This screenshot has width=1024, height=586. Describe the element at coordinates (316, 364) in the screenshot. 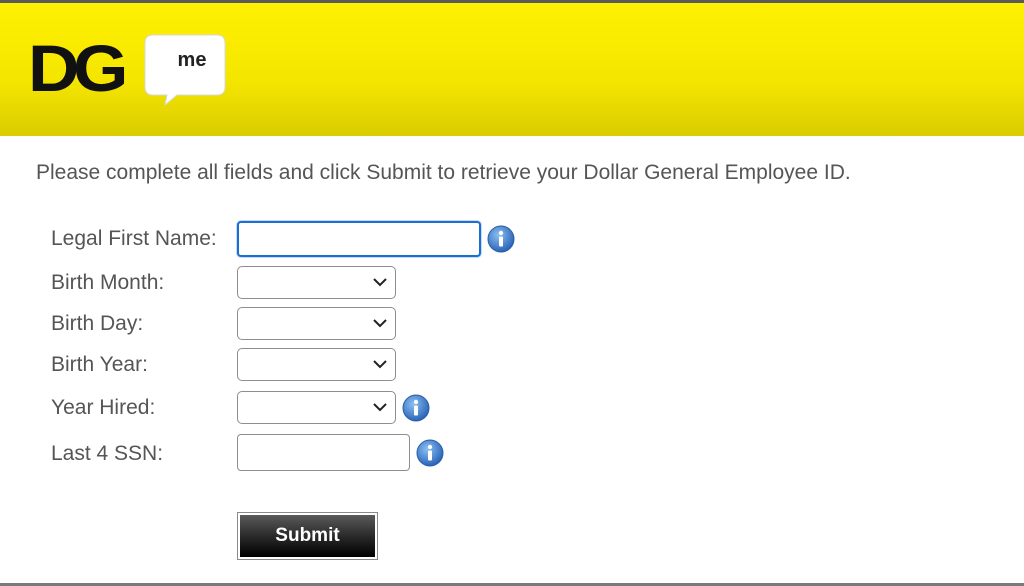

I see `birth-year-select` at that location.